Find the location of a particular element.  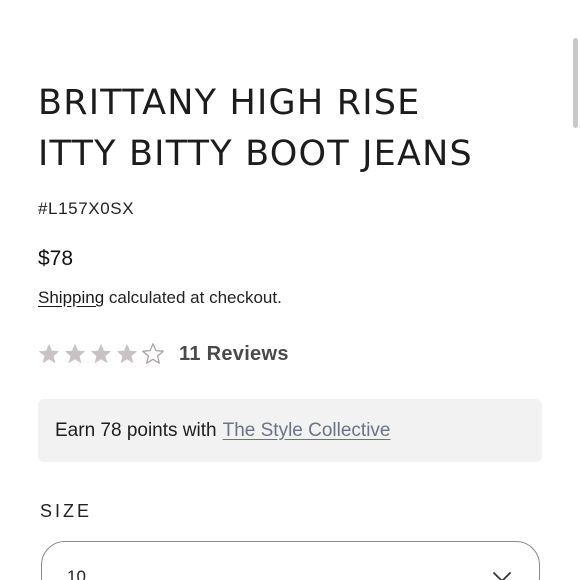

scrollbar is located at coordinates (575, 83).